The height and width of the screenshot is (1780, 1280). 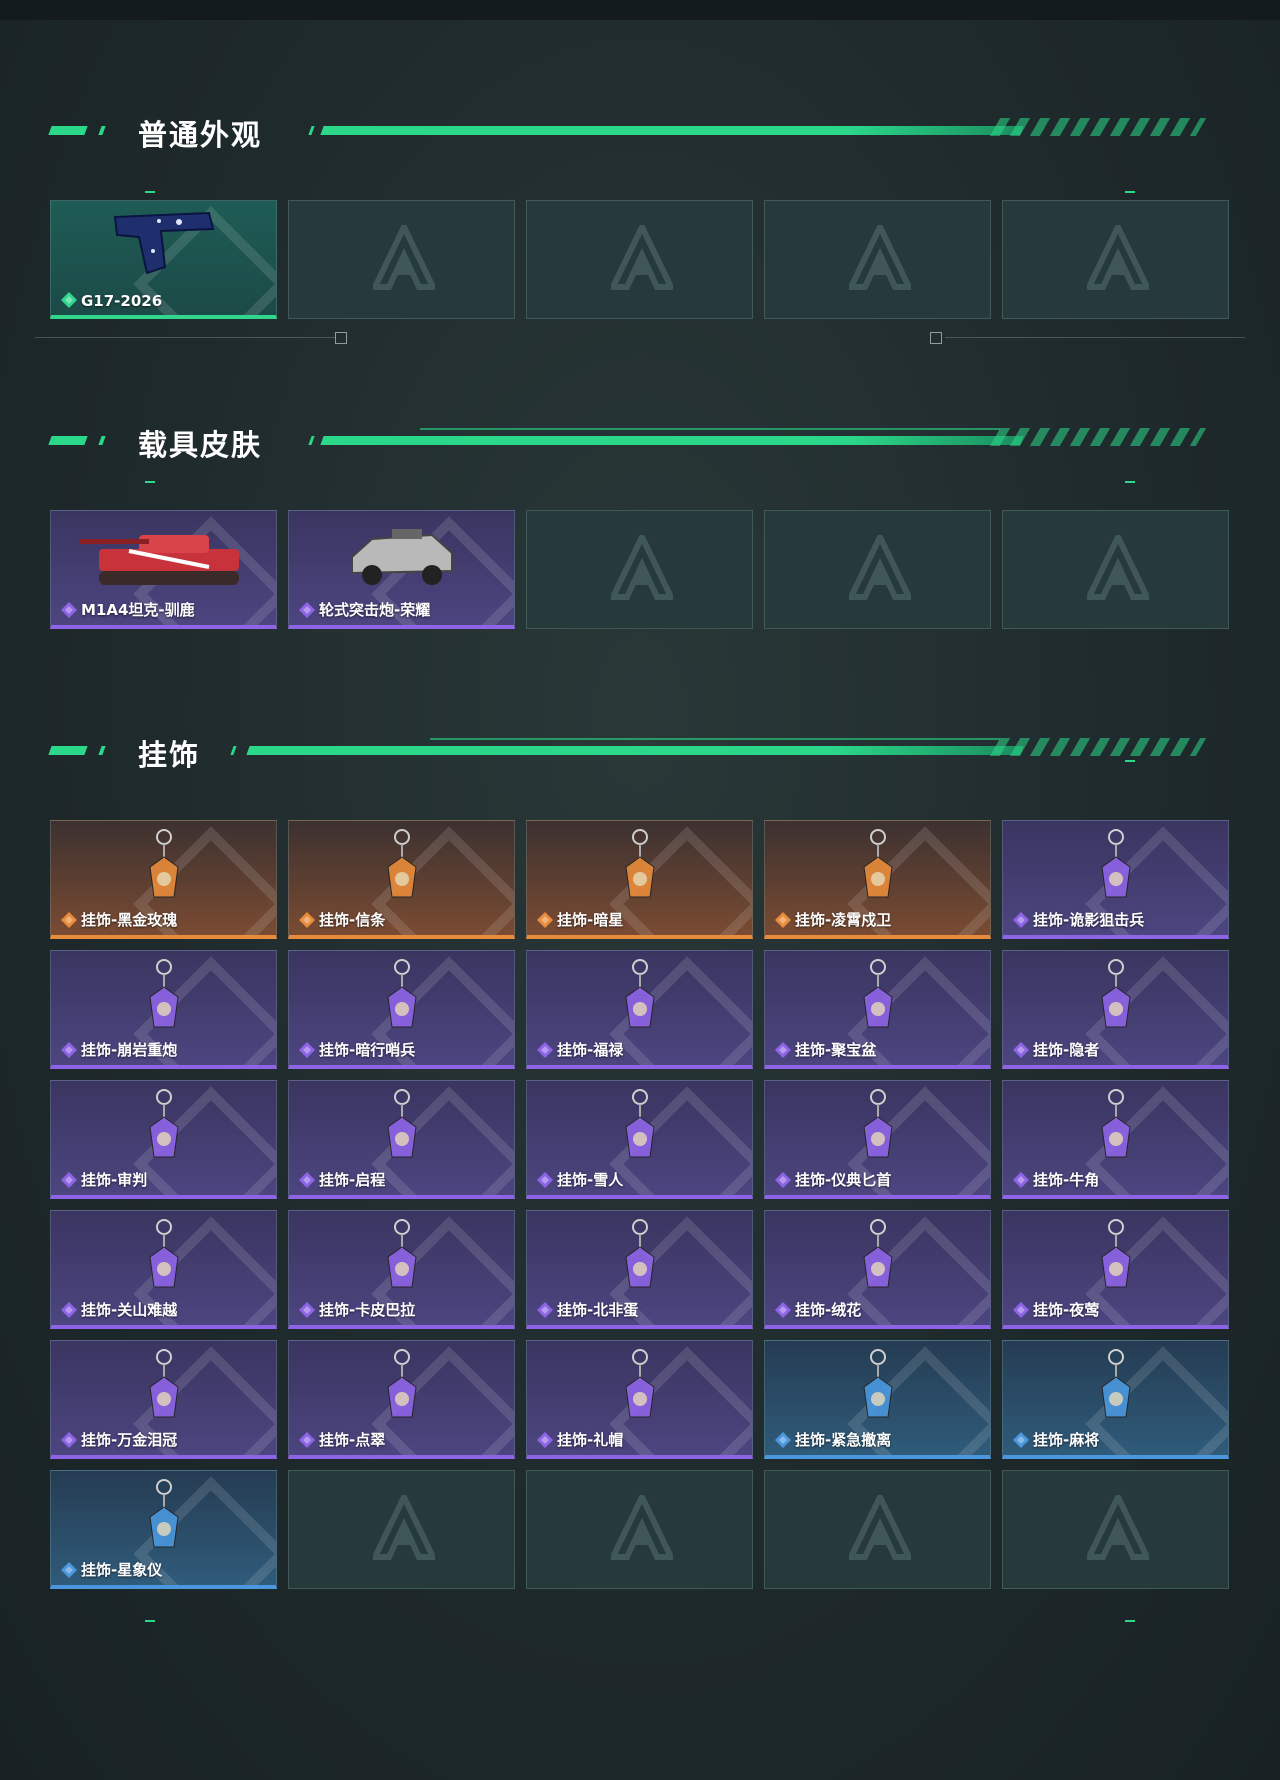 I want to click on item-card: 挂饰-绒花, so click(x=877, y=1269).